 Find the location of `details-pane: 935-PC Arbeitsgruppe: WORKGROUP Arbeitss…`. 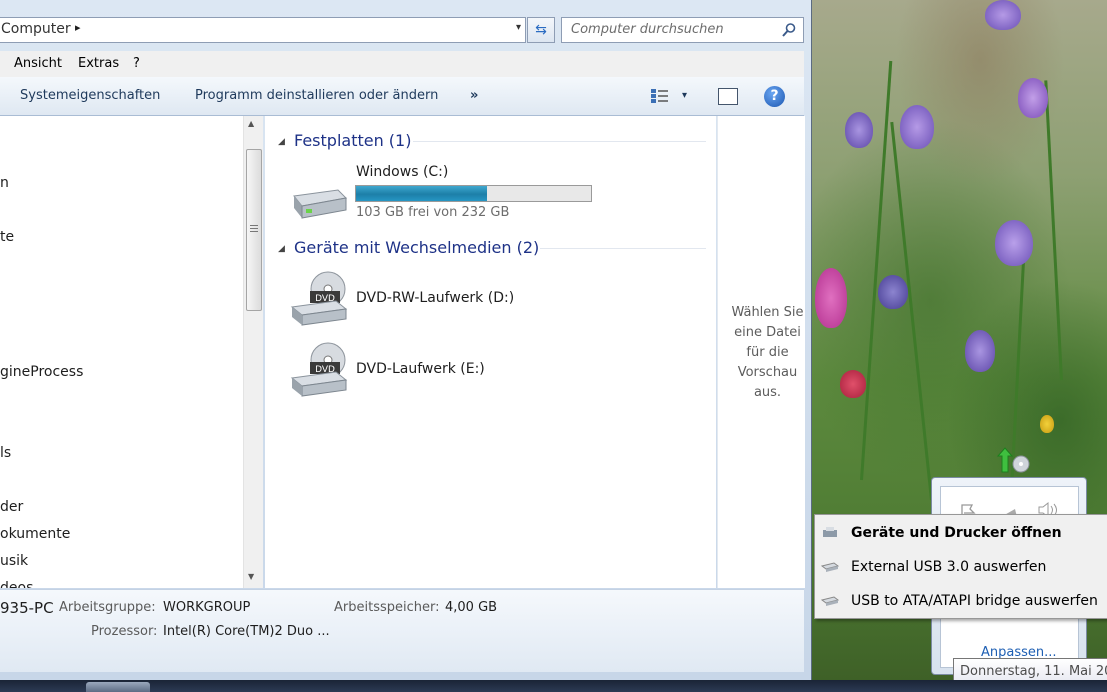

details-pane: 935-PC Arbeitsgruppe: WORKGROUP Arbeitss… is located at coordinates (402, 630).